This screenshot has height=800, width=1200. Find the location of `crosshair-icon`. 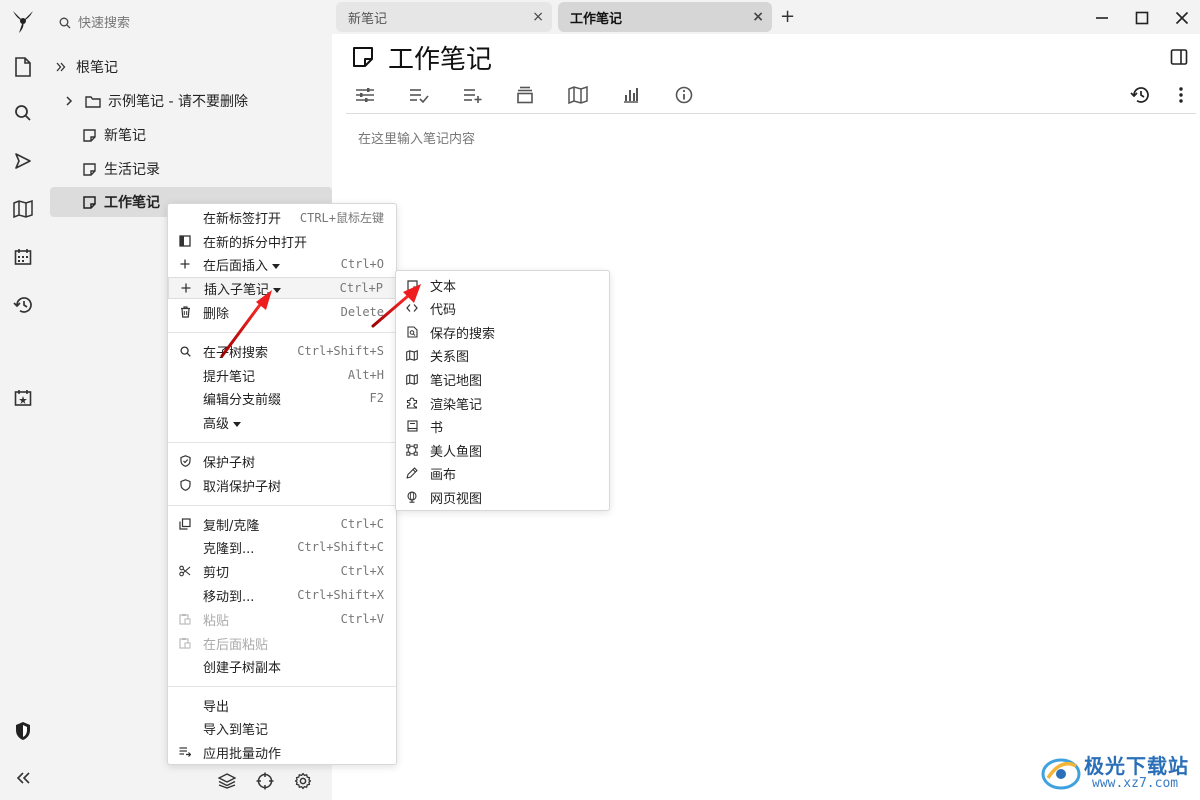

crosshair-icon is located at coordinates (265, 781).